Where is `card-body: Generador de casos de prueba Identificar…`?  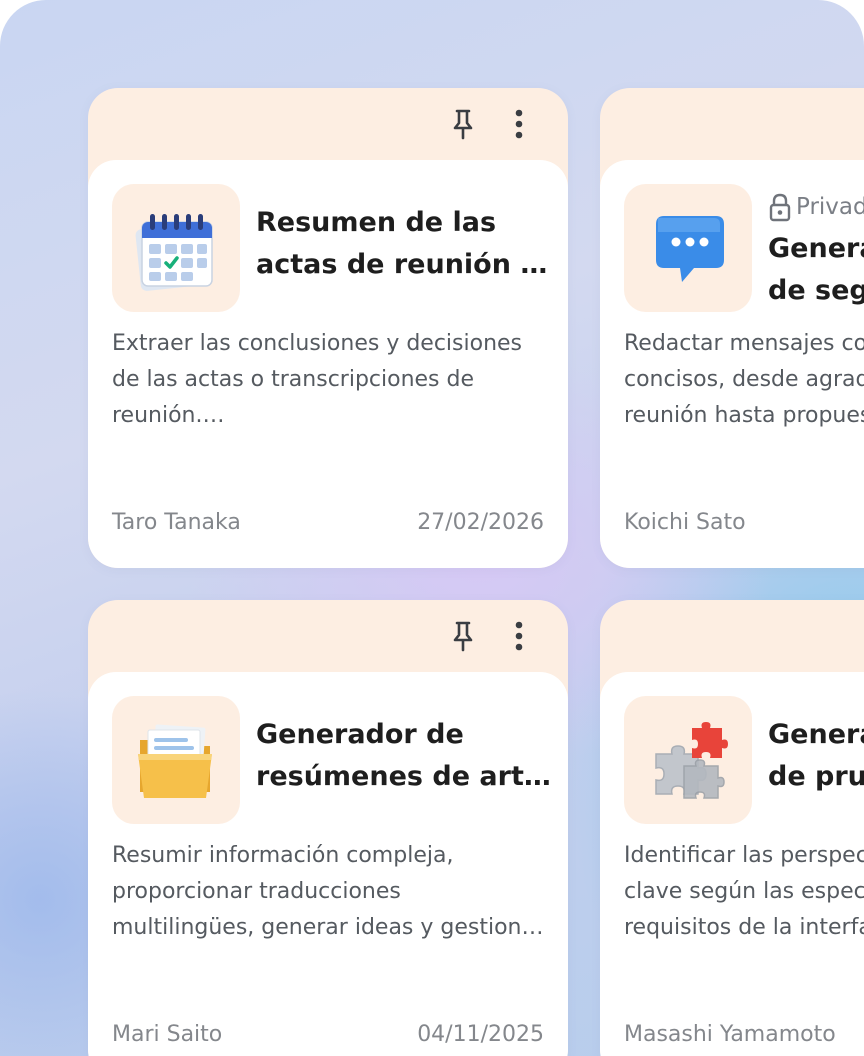 card-body: Generador de casos de prueba Identificar… is located at coordinates (732, 864).